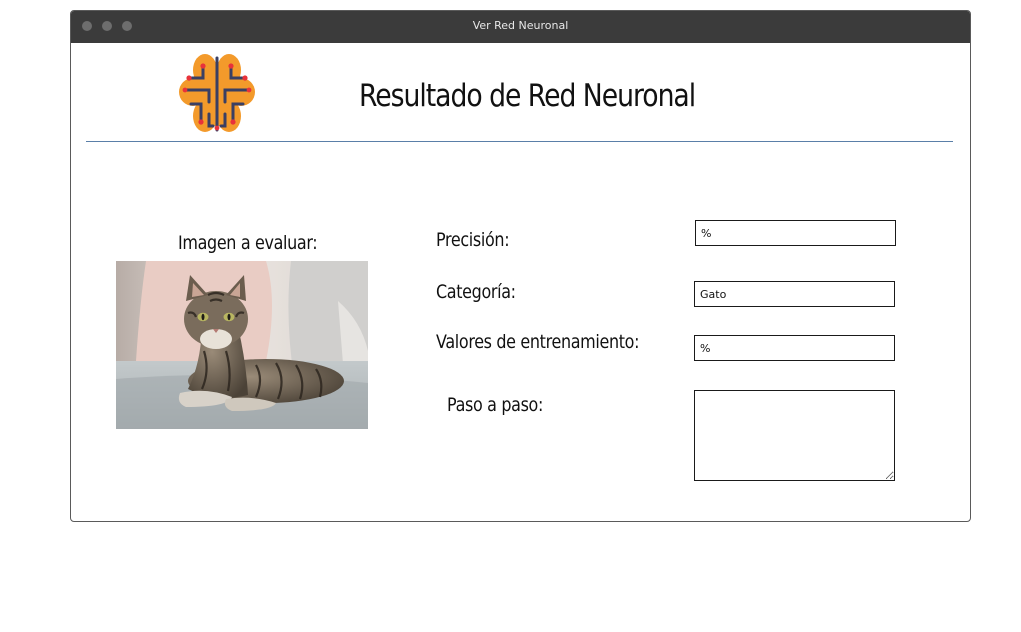 The height and width of the screenshot is (632, 1021). What do you see at coordinates (248, 243) in the screenshot?
I see `image-label: Imagen a evaluar:` at bounding box center [248, 243].